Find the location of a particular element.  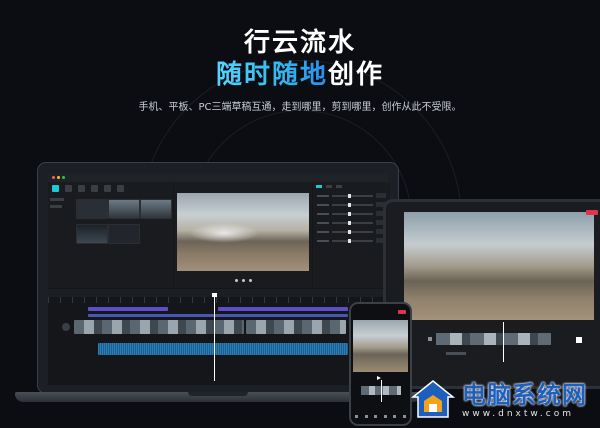

text-tab is located at coordinates (81, 188).